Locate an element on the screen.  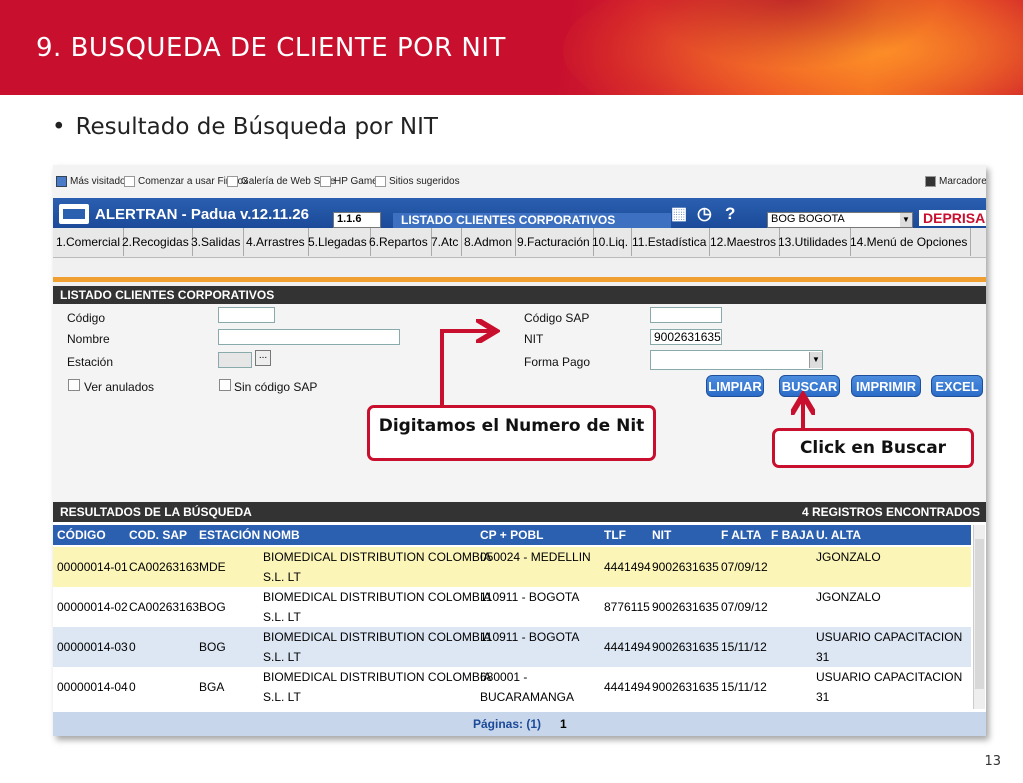
sin-codigo-sap-label: Sin código SAP is located at coordinates (276, 387).